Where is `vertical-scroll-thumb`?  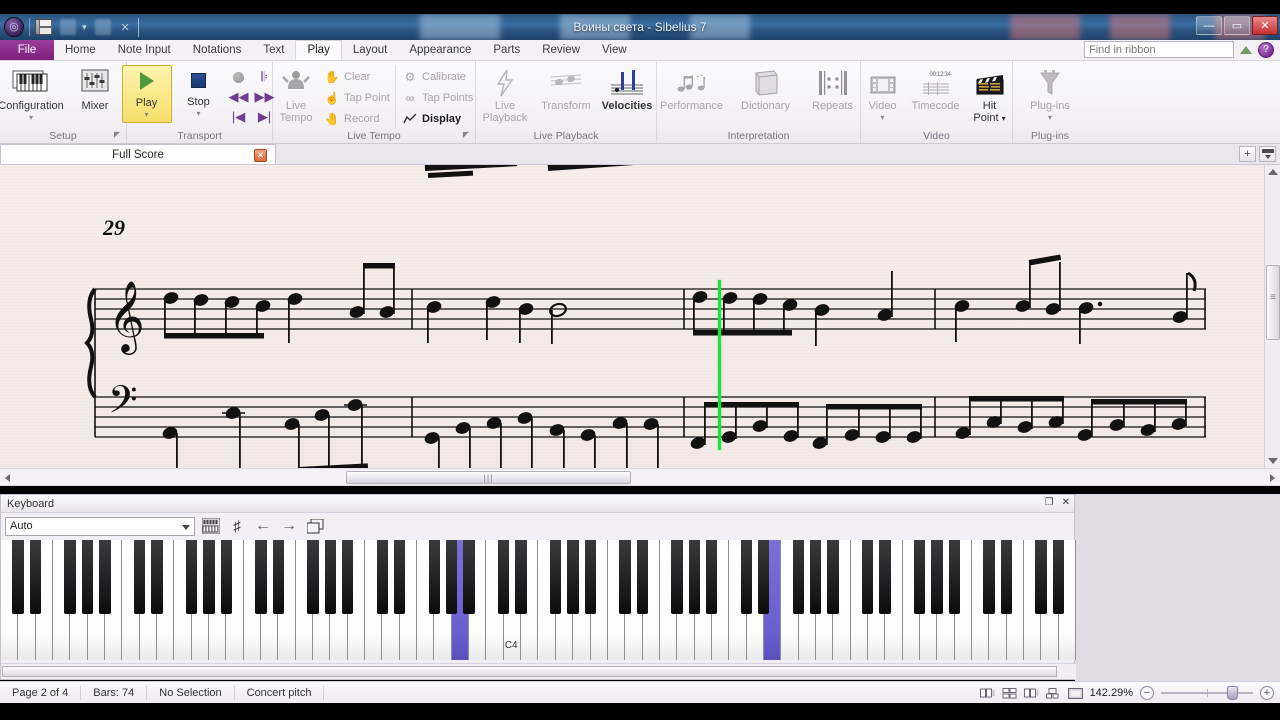
vertical-scroll-thumb is located at coordinates (1273, 302).